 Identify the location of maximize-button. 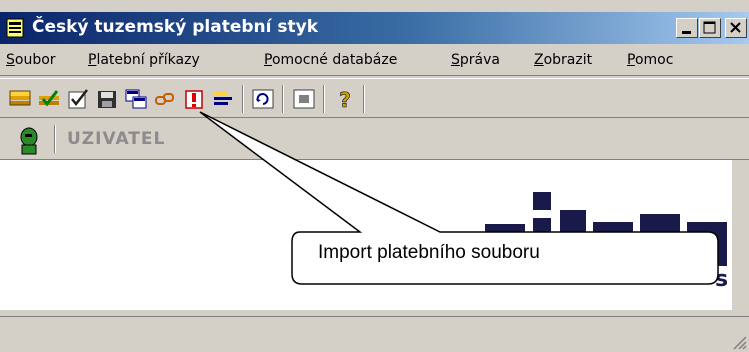
(710, 28).